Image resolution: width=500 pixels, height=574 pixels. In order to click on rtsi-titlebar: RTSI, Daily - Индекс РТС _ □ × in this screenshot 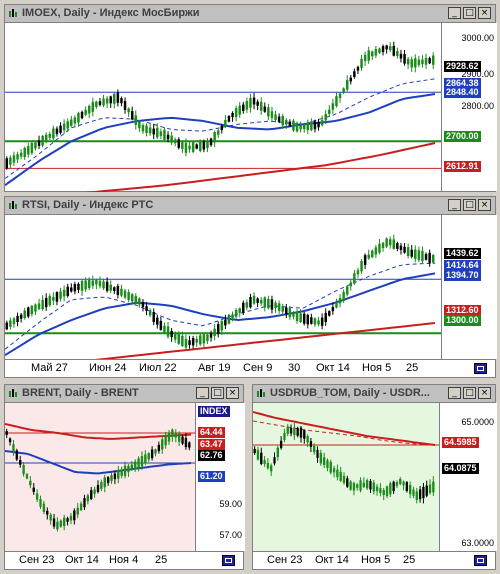, I will do `click(250, 206)`.